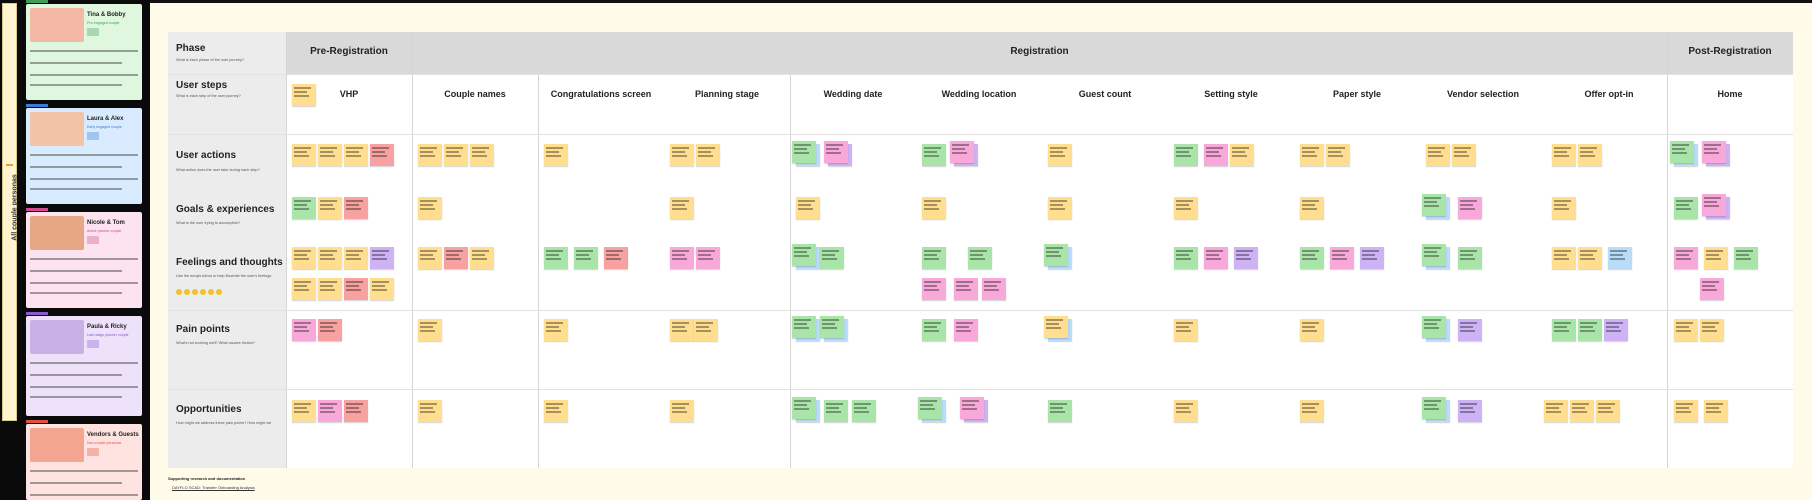 The image size is (1812, 500). Describe the element at coordinates (84, 52) in the screenshot. I see `persona-card: Tina & Bobby Pre-engaged couple` at that location.